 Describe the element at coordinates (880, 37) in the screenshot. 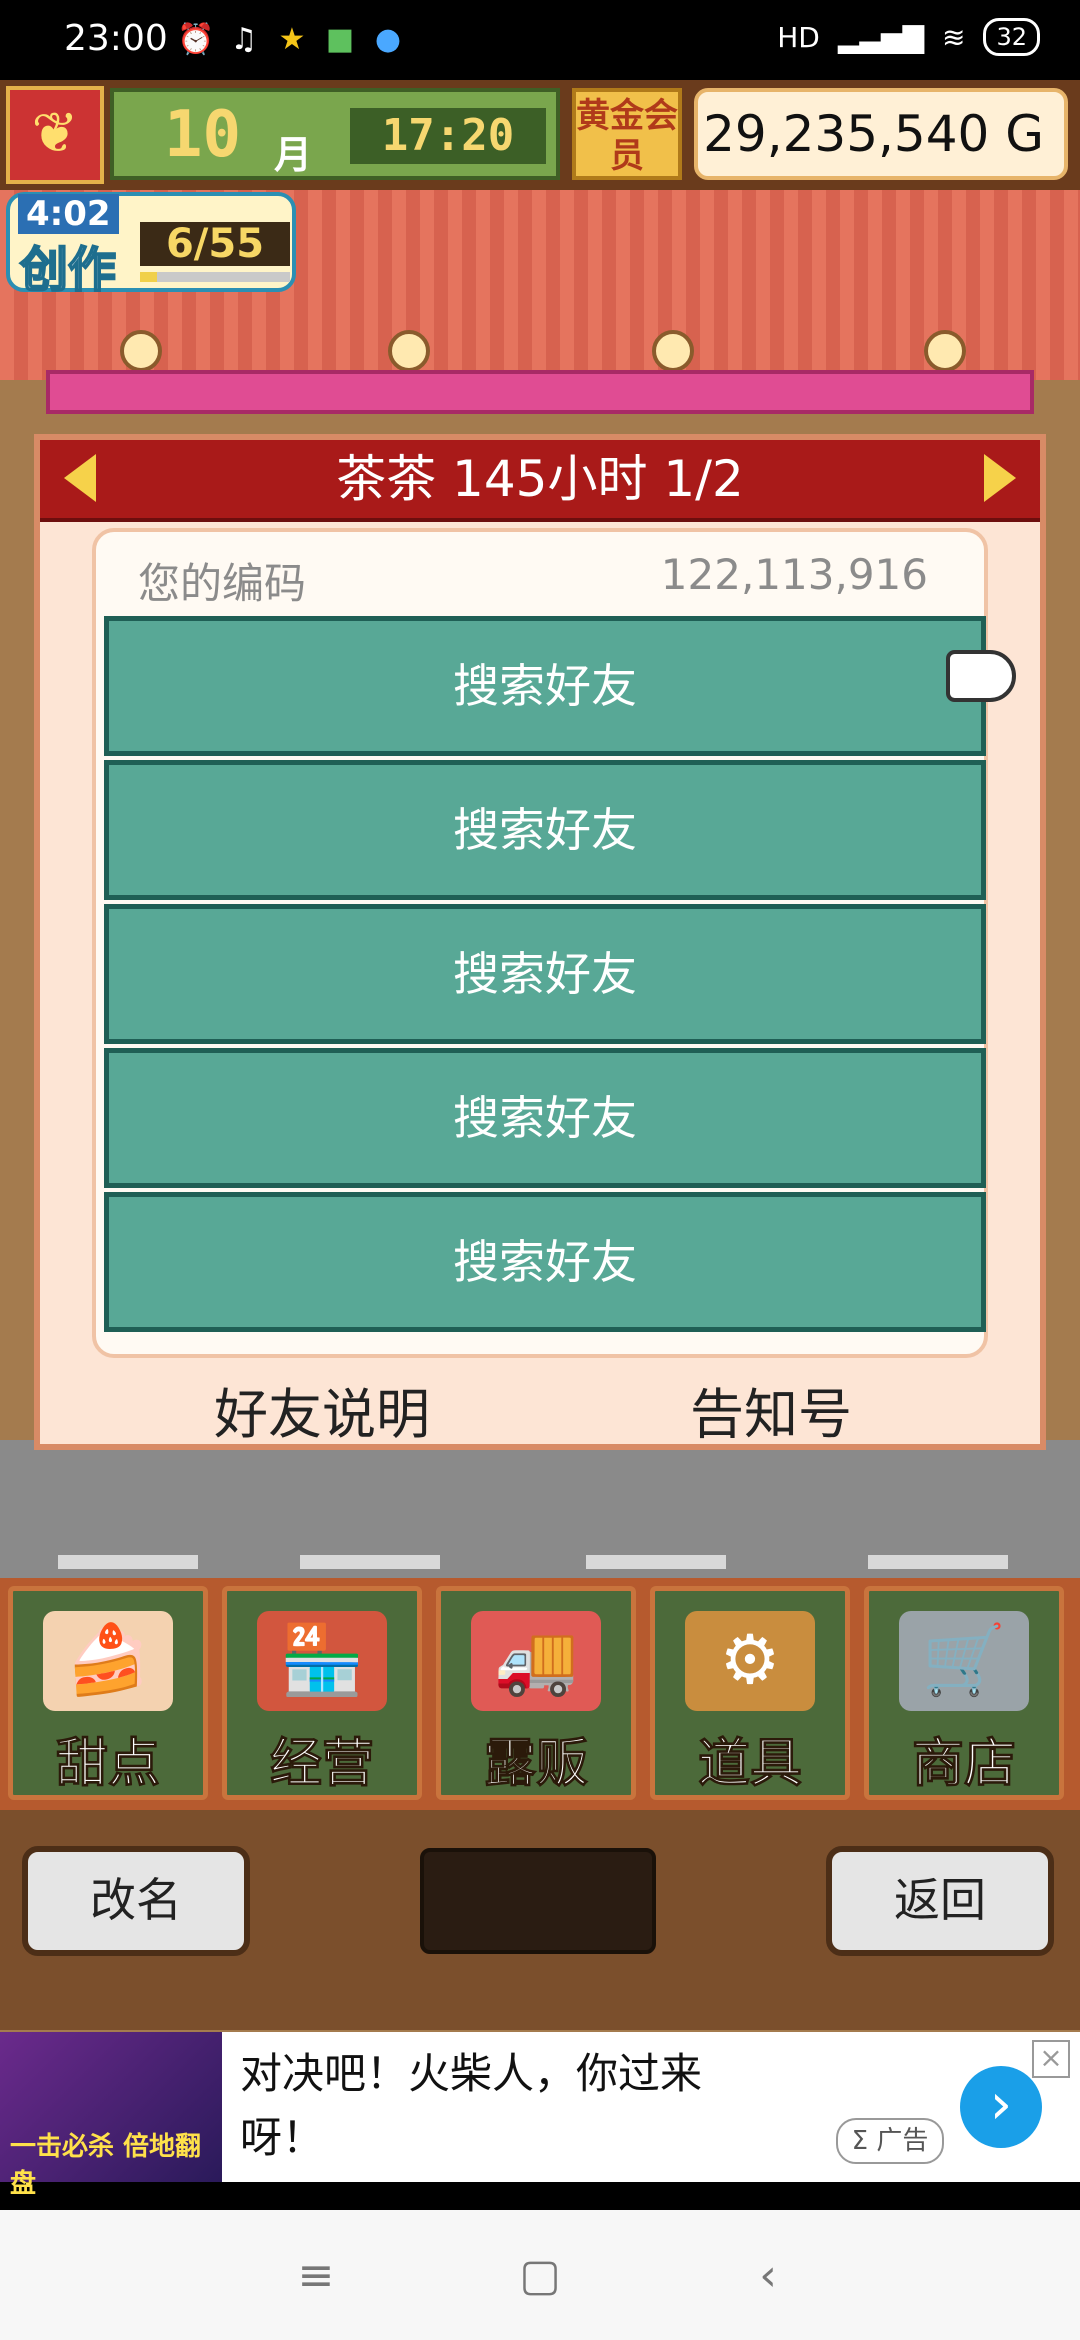

I see `signal-icon: ▂▃▅▇` at that location.